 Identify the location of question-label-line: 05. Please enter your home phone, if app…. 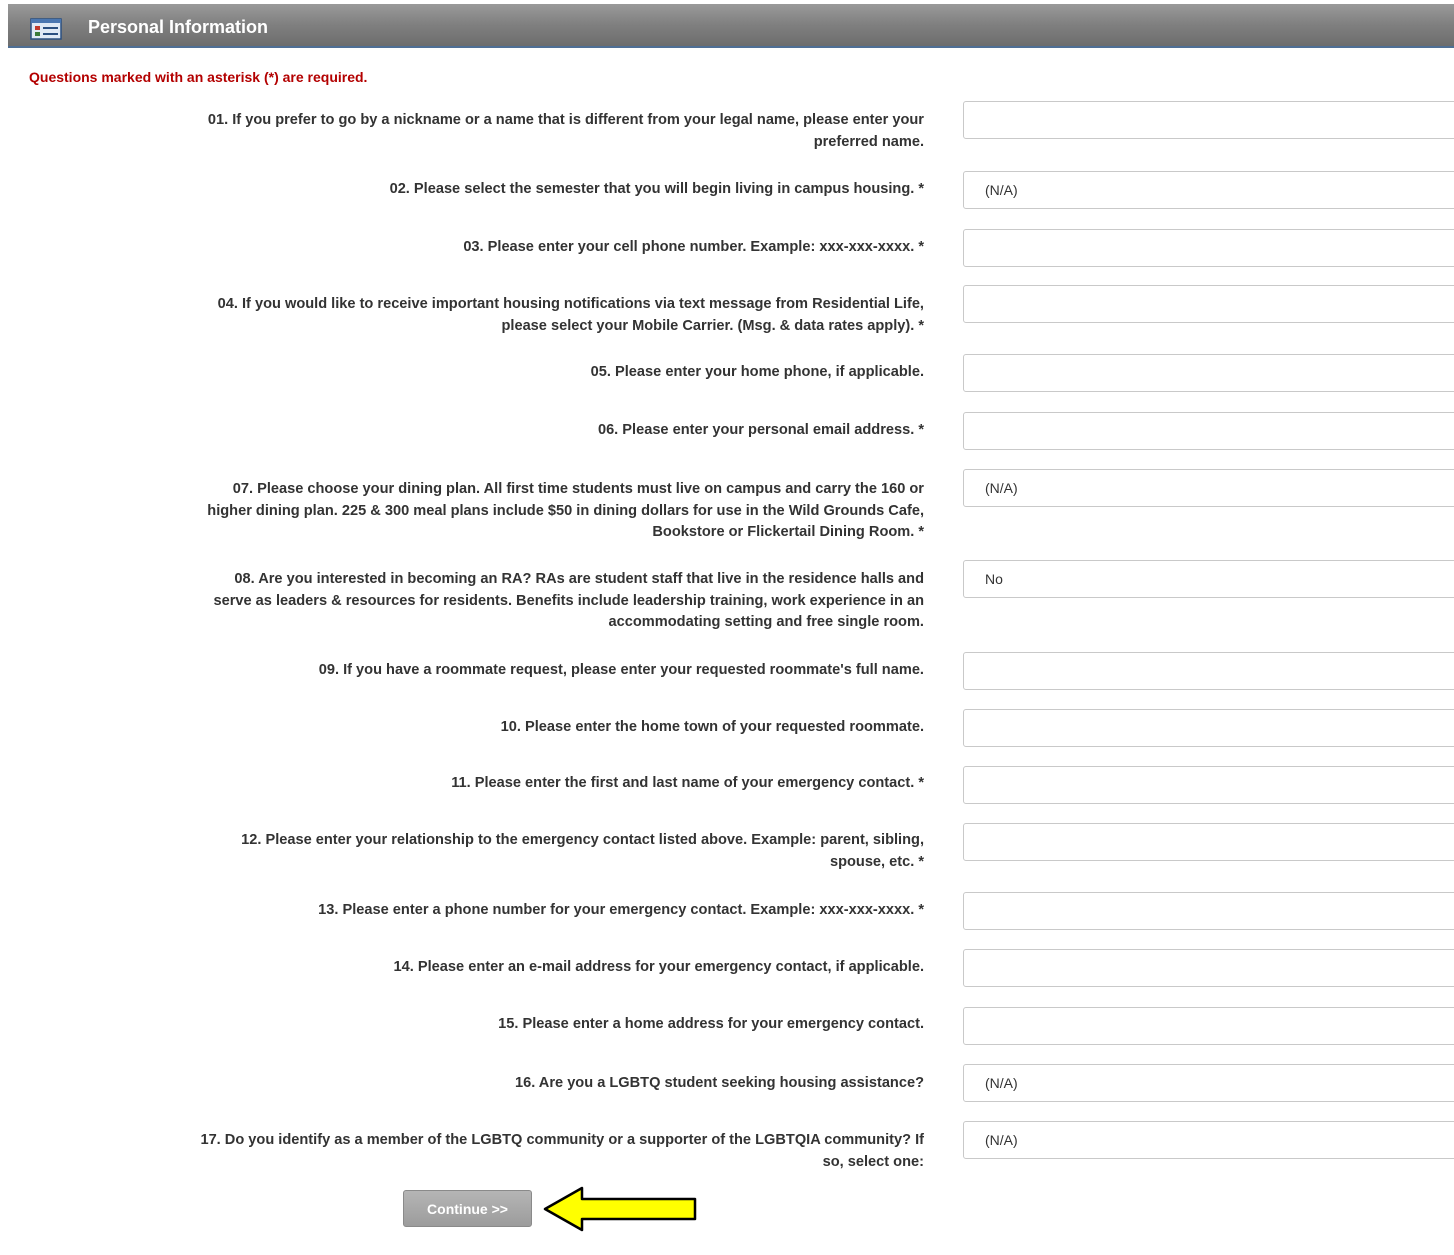
(757, 372).